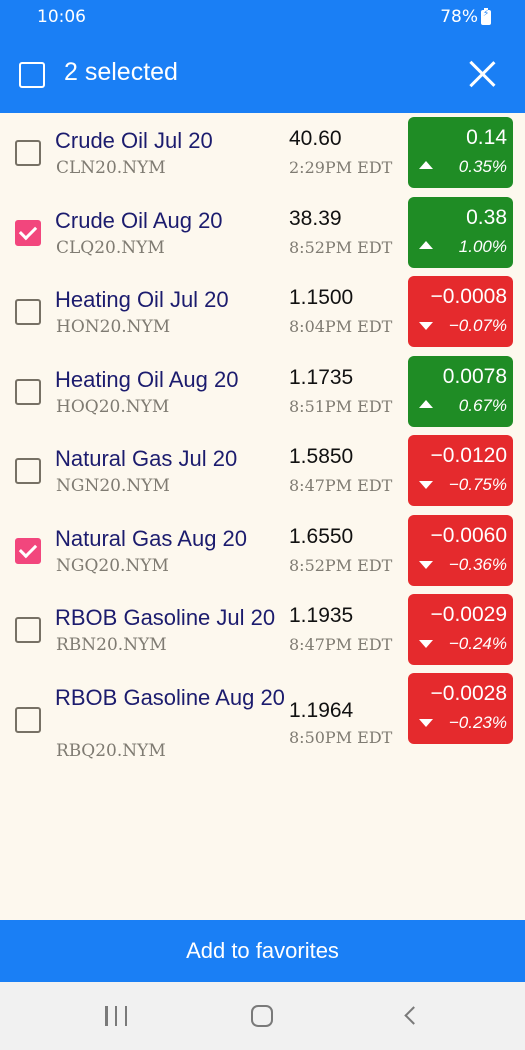  Describe the element at coordinates (410, 1016) in the screenshot. I see `back-icon` at that location.